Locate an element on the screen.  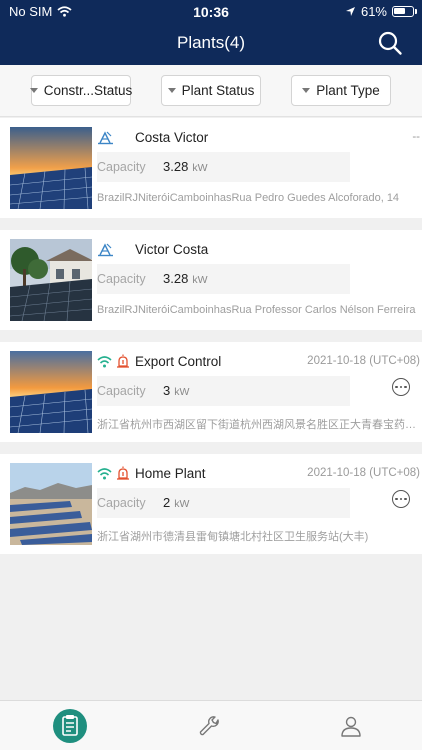
search-icon is located at coordinates (390, 43).